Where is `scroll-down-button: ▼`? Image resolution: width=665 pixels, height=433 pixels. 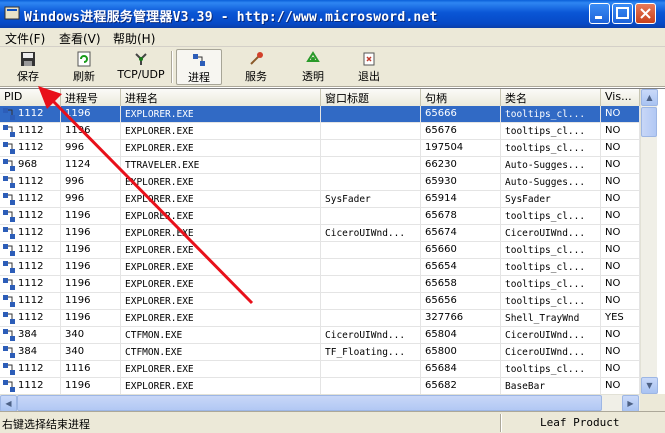 scroll-down-button: ▼ is located at coordinates (649, 385).